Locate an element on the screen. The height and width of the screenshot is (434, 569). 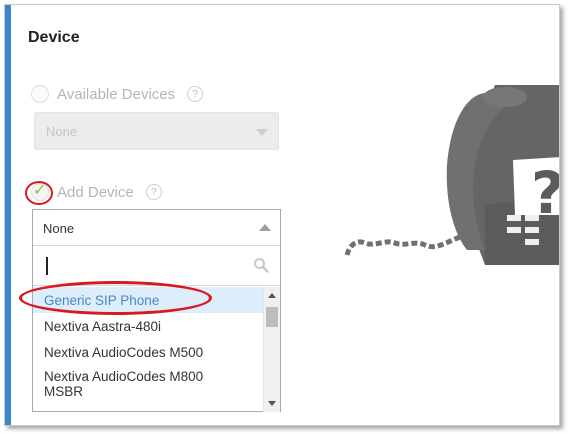
available-devices-row: Available Devices ? is located at coordinates (117, 94).